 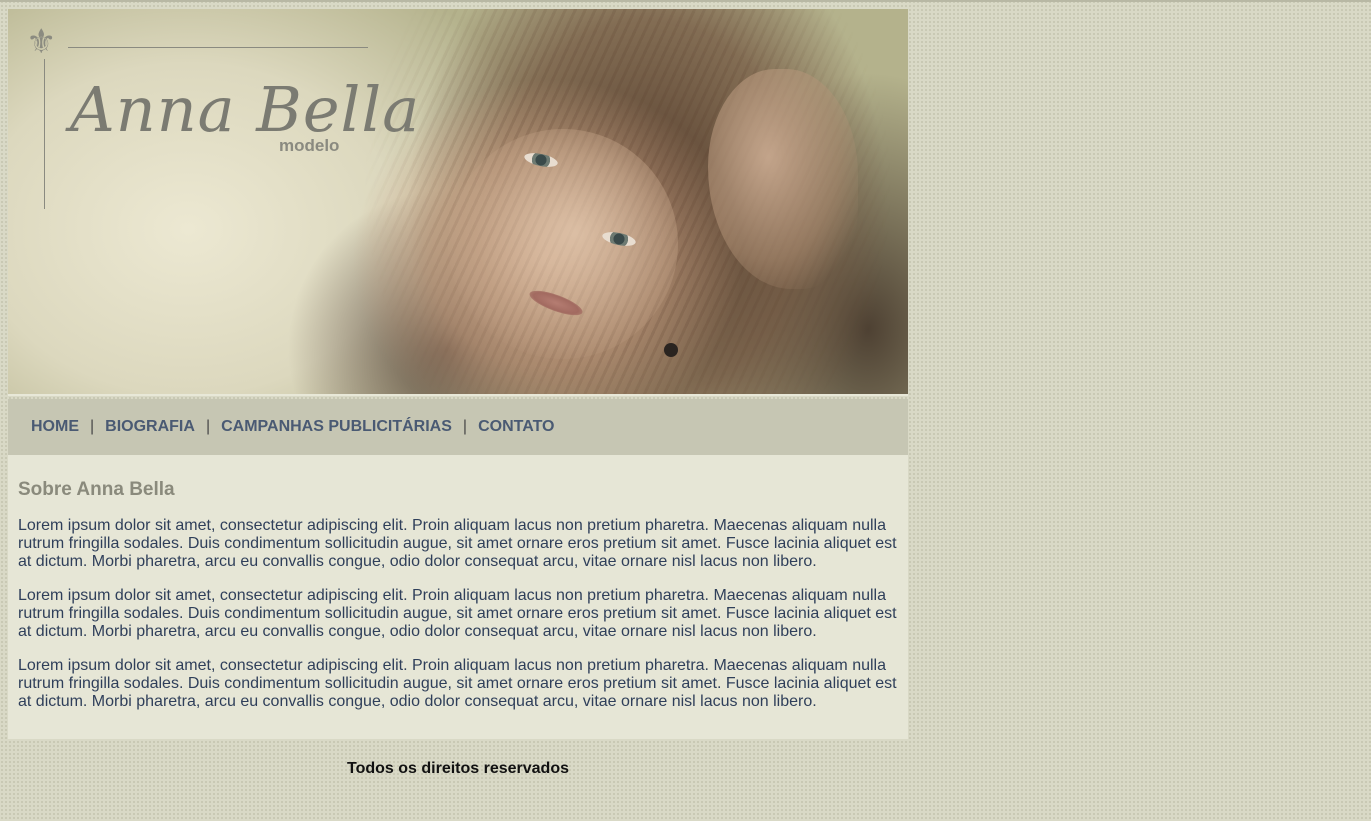 What do you see at coordinates (245, 109) in the screenshot?
I see `logo-name: Anna Bella` at bounding box center [245, 109].